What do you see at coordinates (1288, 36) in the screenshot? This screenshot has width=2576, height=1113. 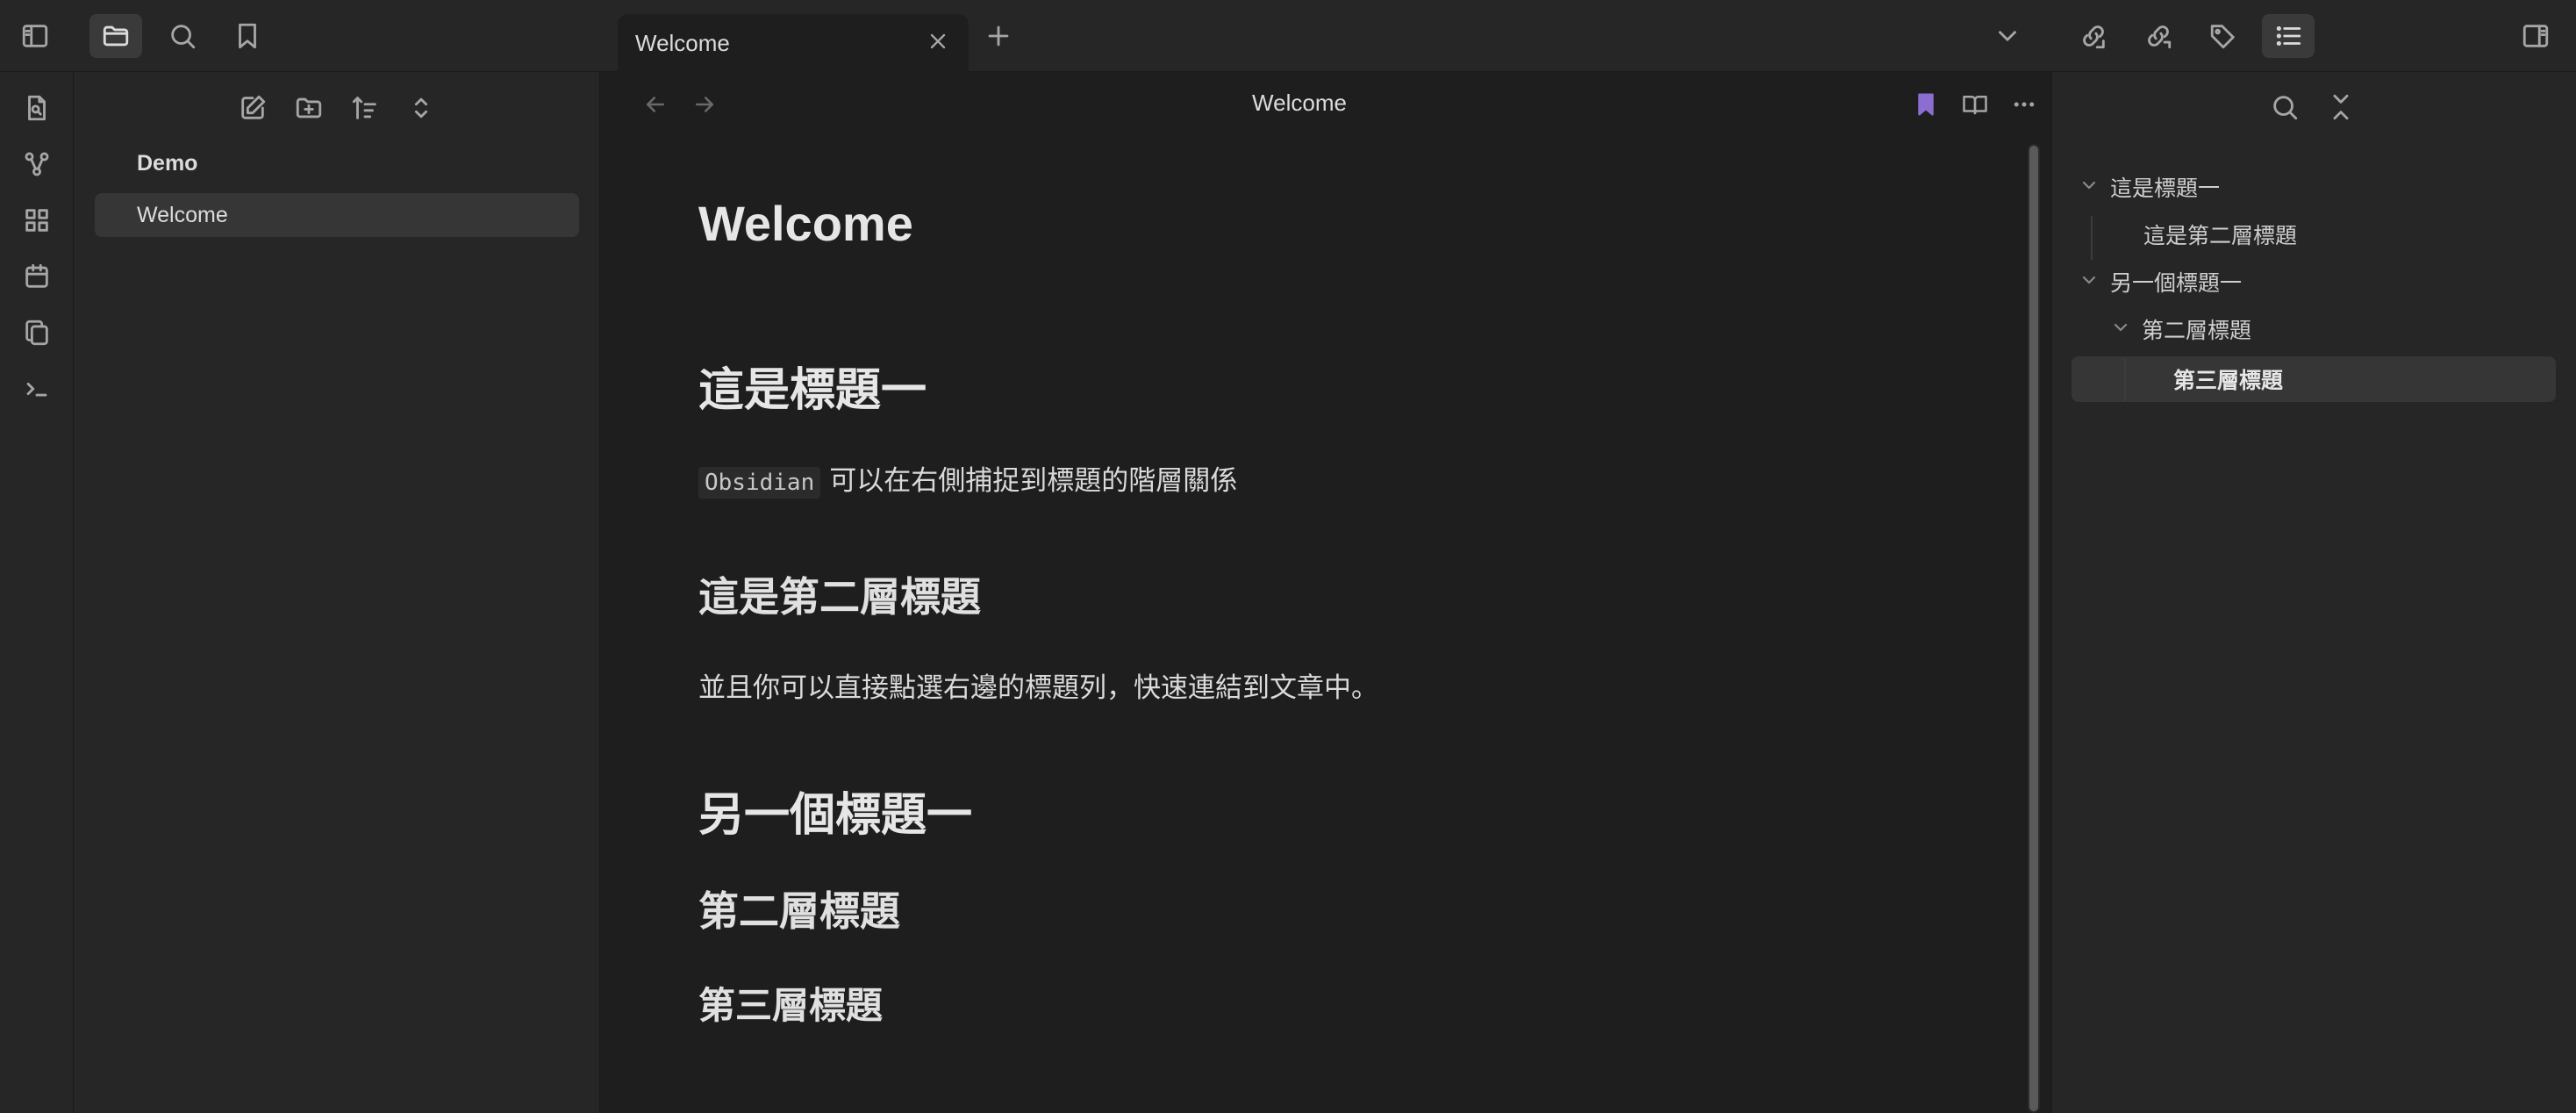 I see `title-bar: Welcome` at bounding box center [1288, 36].